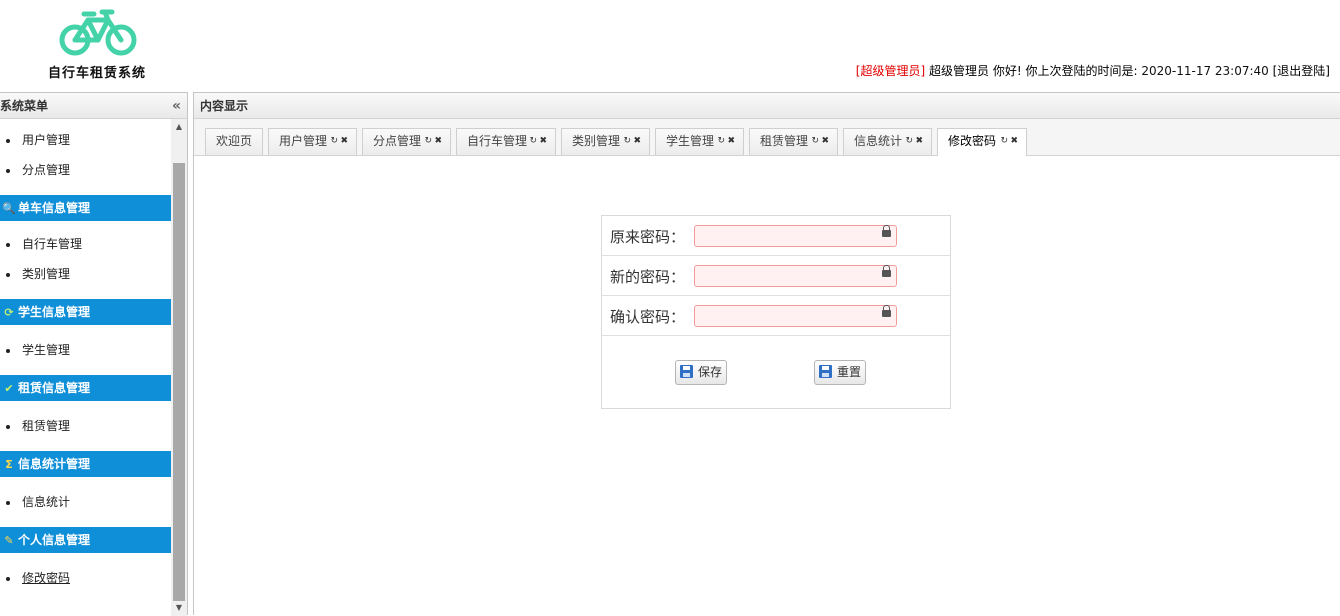 This screenshot has height=616, width=1340. What do you see at coordinates (406, 141) in the screenshot?
I see `tab-branch-management: 分点管理 ↻ ✖` at bounding box center [406, 141].